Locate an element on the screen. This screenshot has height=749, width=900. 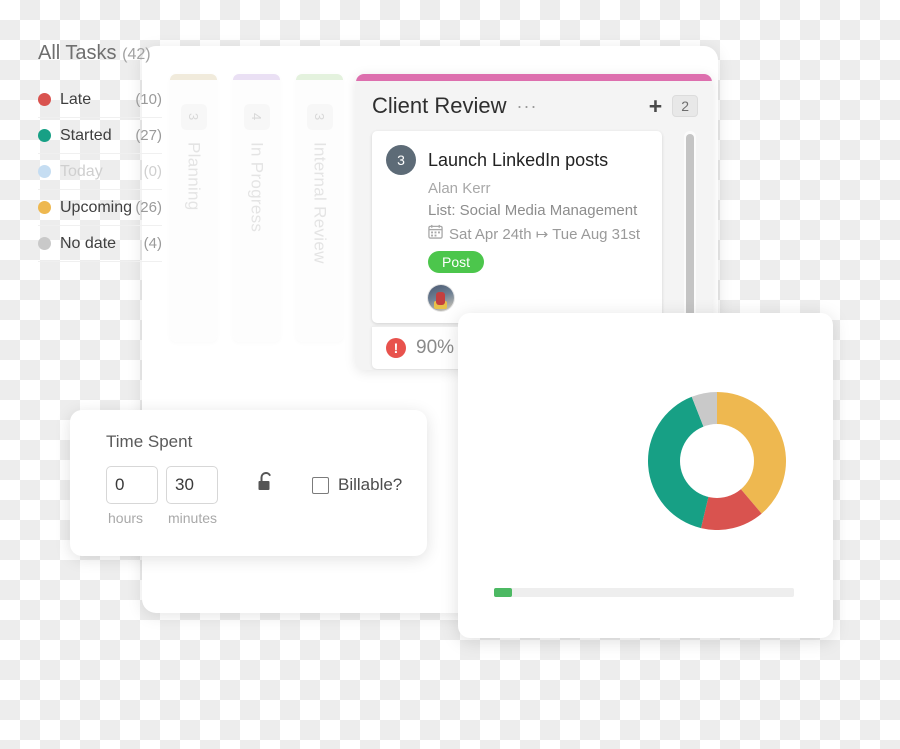
legend-item-today: Today (0) is located at coordinates (100, 172).